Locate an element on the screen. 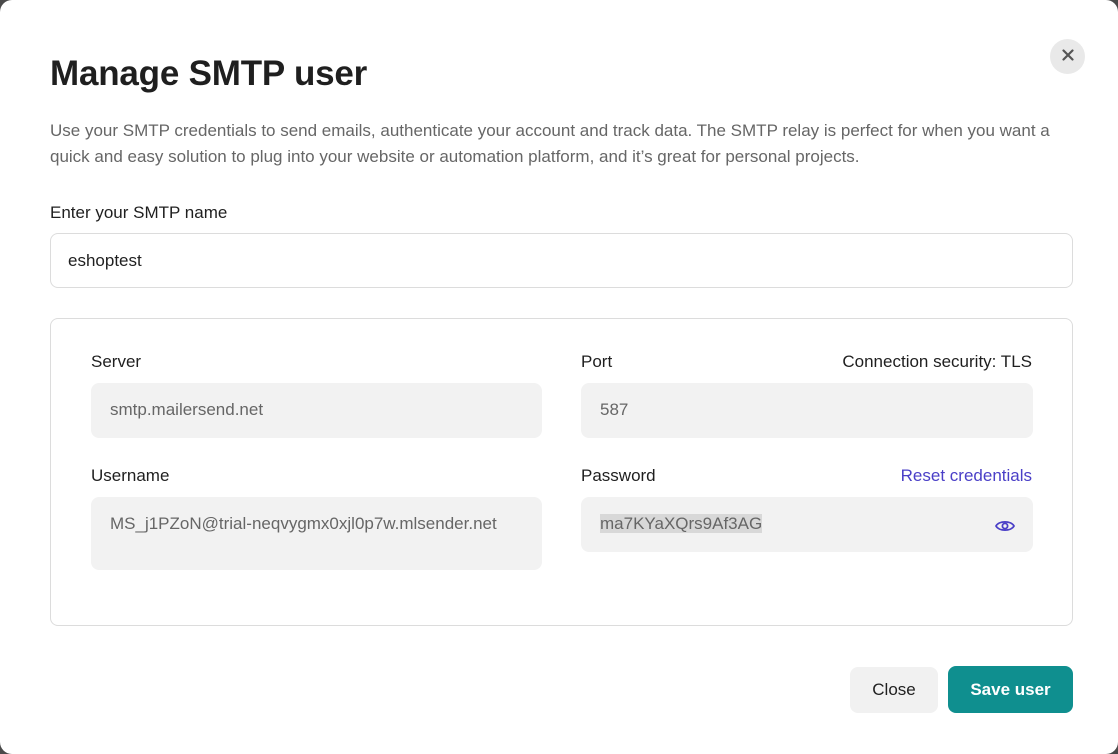 The height and width of the screenshot is (754, 1118). port-label: Port is located at coordinates (597, 361).